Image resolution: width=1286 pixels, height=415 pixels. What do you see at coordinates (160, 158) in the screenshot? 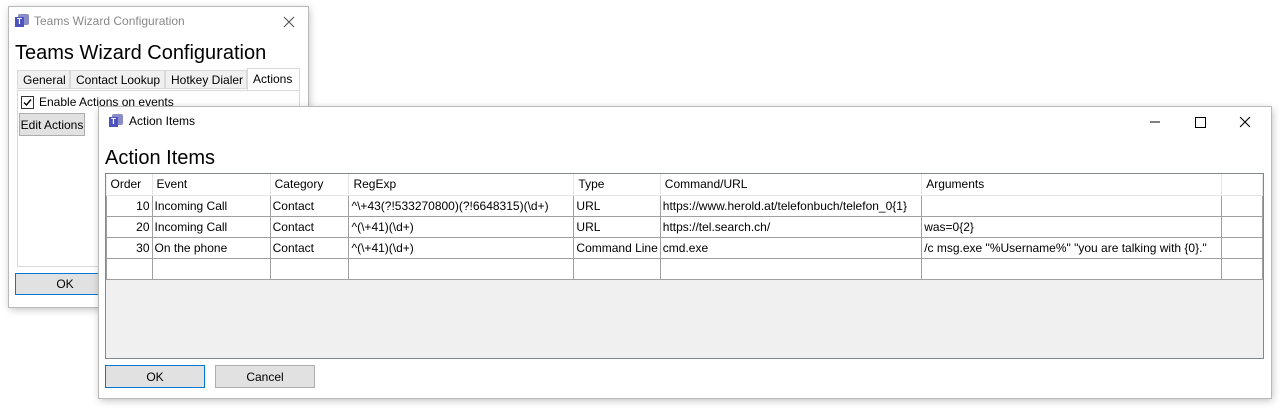
I see `page-title: Action Items` at bounding box center [160, 158].